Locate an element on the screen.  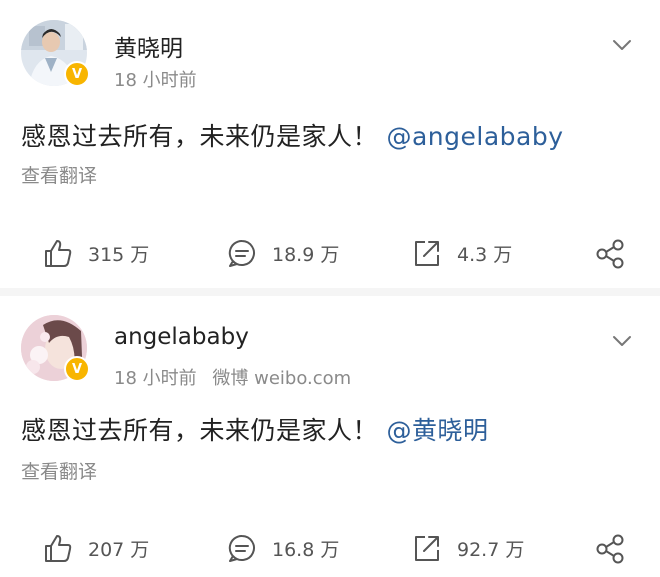
comment-count: 16.8 万 is located at coordinates (306, 549).